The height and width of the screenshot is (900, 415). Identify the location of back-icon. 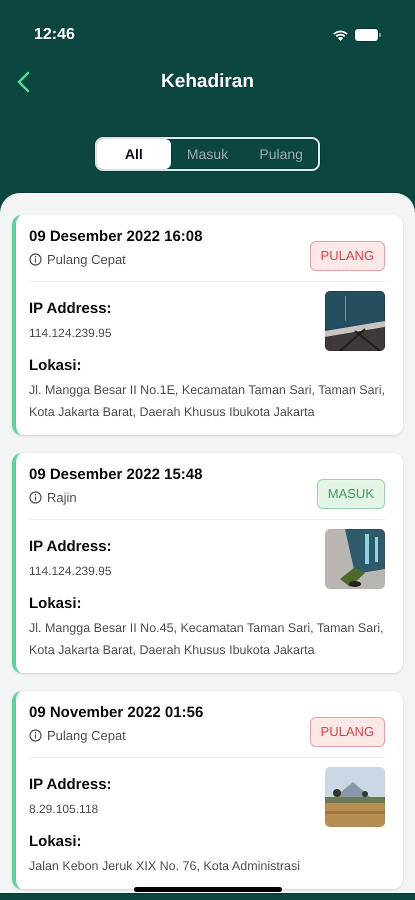
(23, 82).